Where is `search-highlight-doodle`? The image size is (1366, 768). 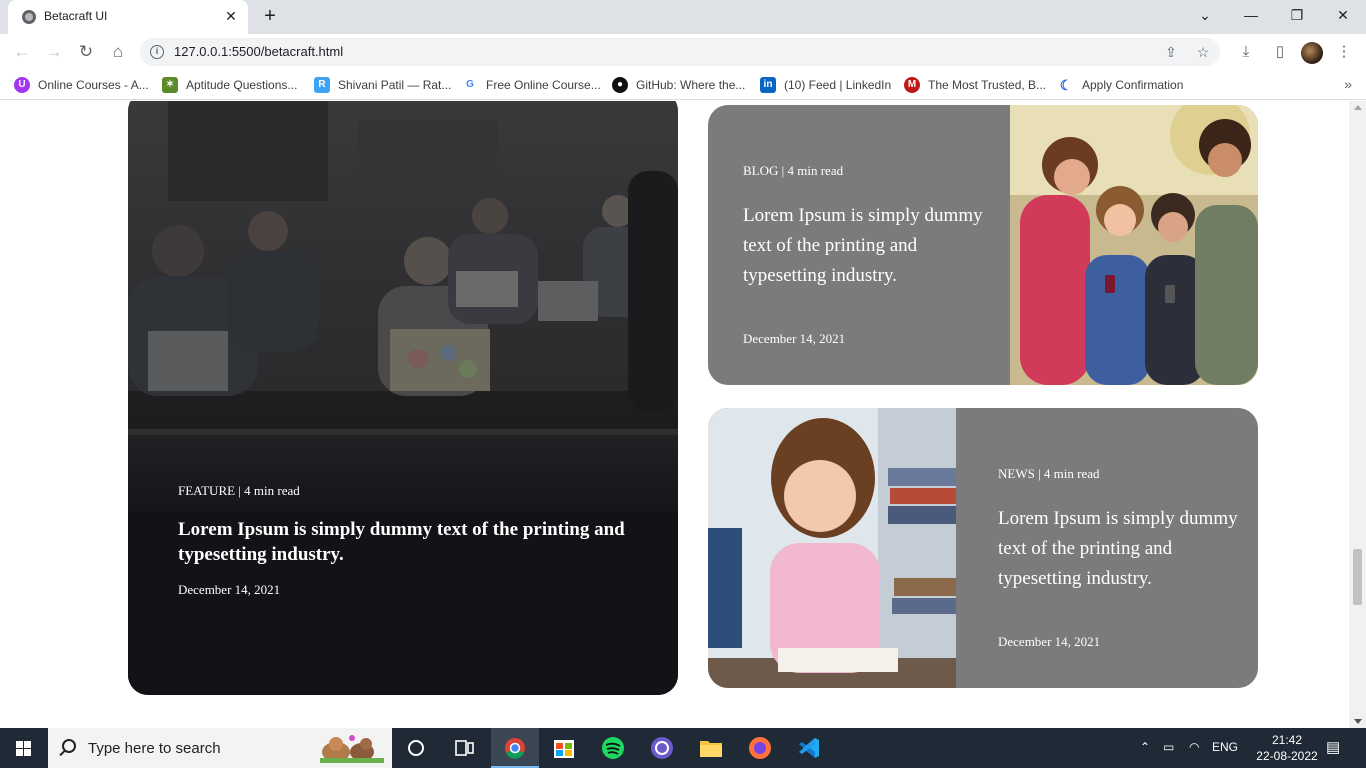
search-highlight-doodle is located at coordinates (352, 749).